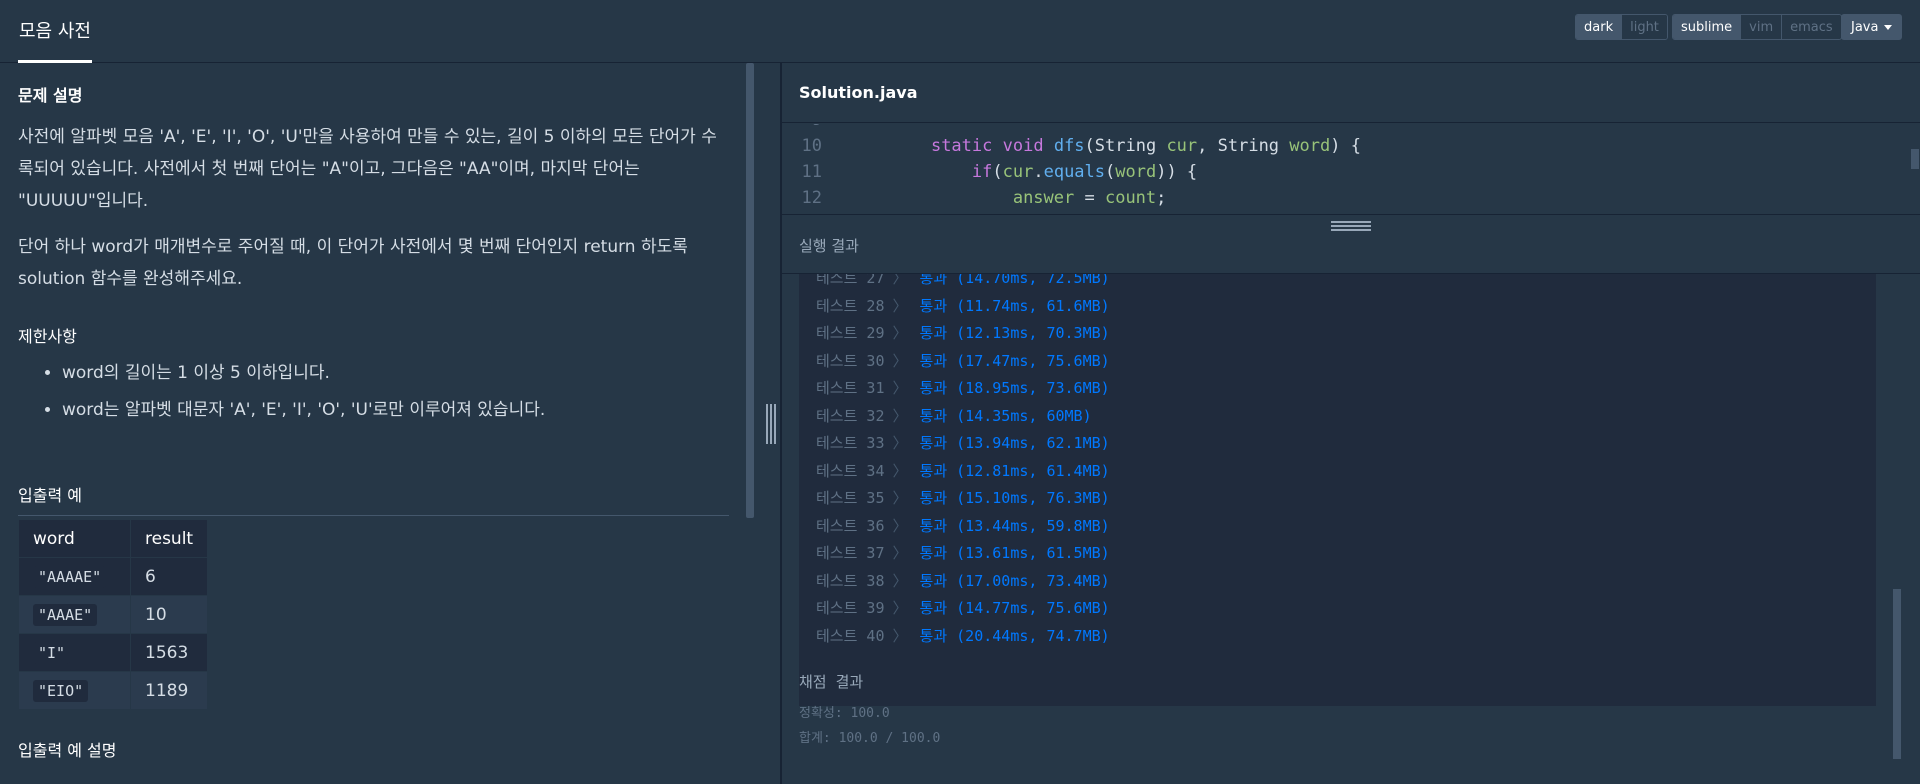 The image size is (1920, 784). Describe the element at coordinates (771, 424) in the screenshot. I see `resize-handle-icon` at that location.